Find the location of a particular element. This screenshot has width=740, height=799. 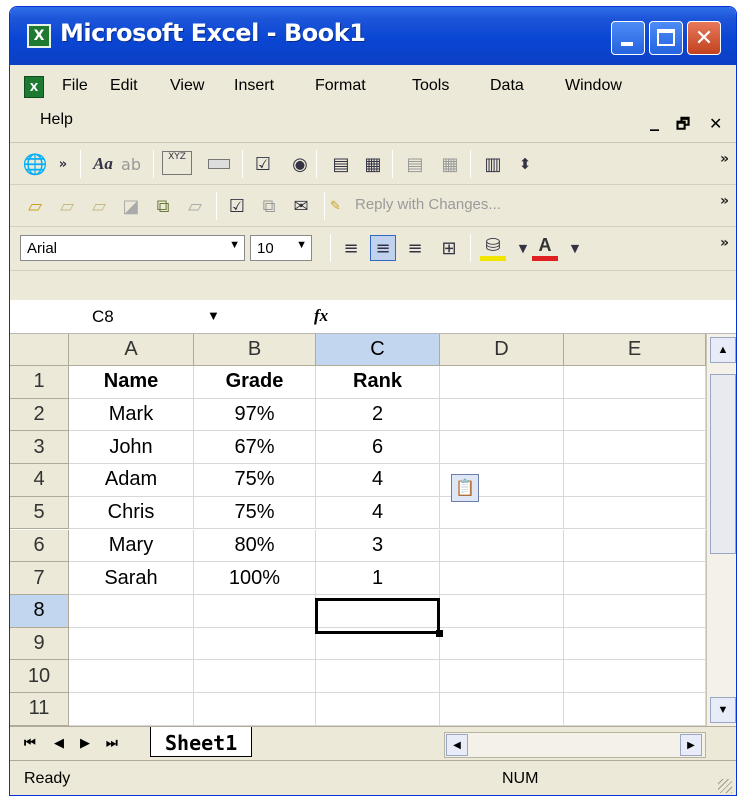

cell-a10 is located at coordinates (131, 676).